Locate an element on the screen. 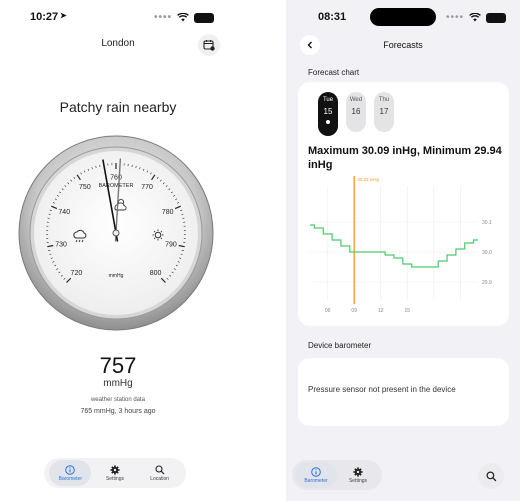 Image resolution: width=520 pixels, height=501 pixels. day-date: 17 is located at coordinates (384, 111).